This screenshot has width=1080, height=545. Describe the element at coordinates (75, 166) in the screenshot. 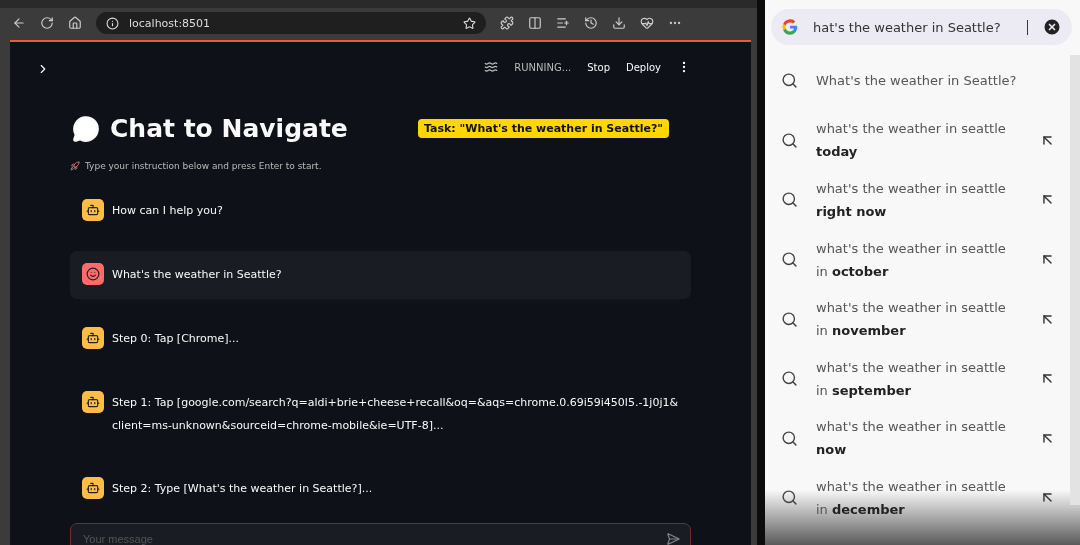

I see `rocket-icon` at that location.